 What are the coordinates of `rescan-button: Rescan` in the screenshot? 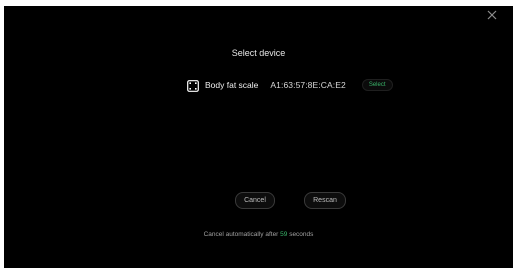 It's located at (325, 200).